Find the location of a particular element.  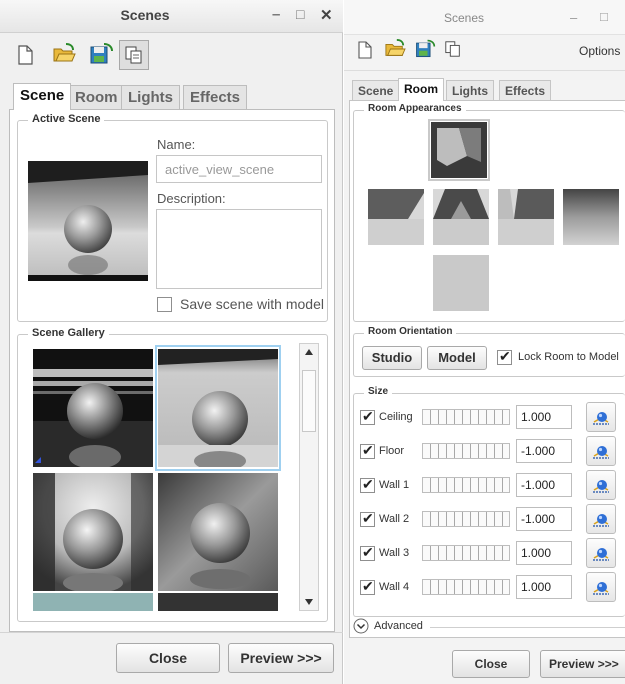

title-bar: Scenes – □ is located at coordinates (484, 17).